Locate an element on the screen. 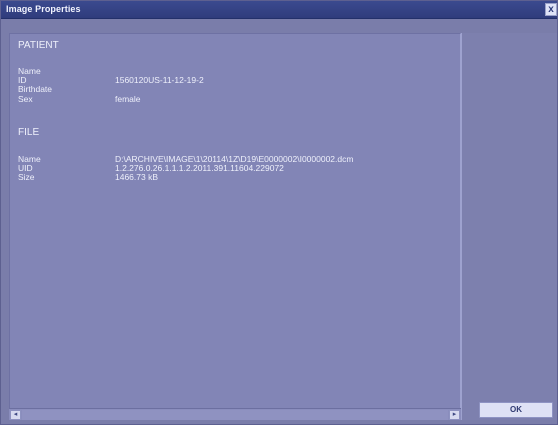 The height and width of the screenshot is (425, 558). file-size-label: Size is located at coordinates (26, 177).